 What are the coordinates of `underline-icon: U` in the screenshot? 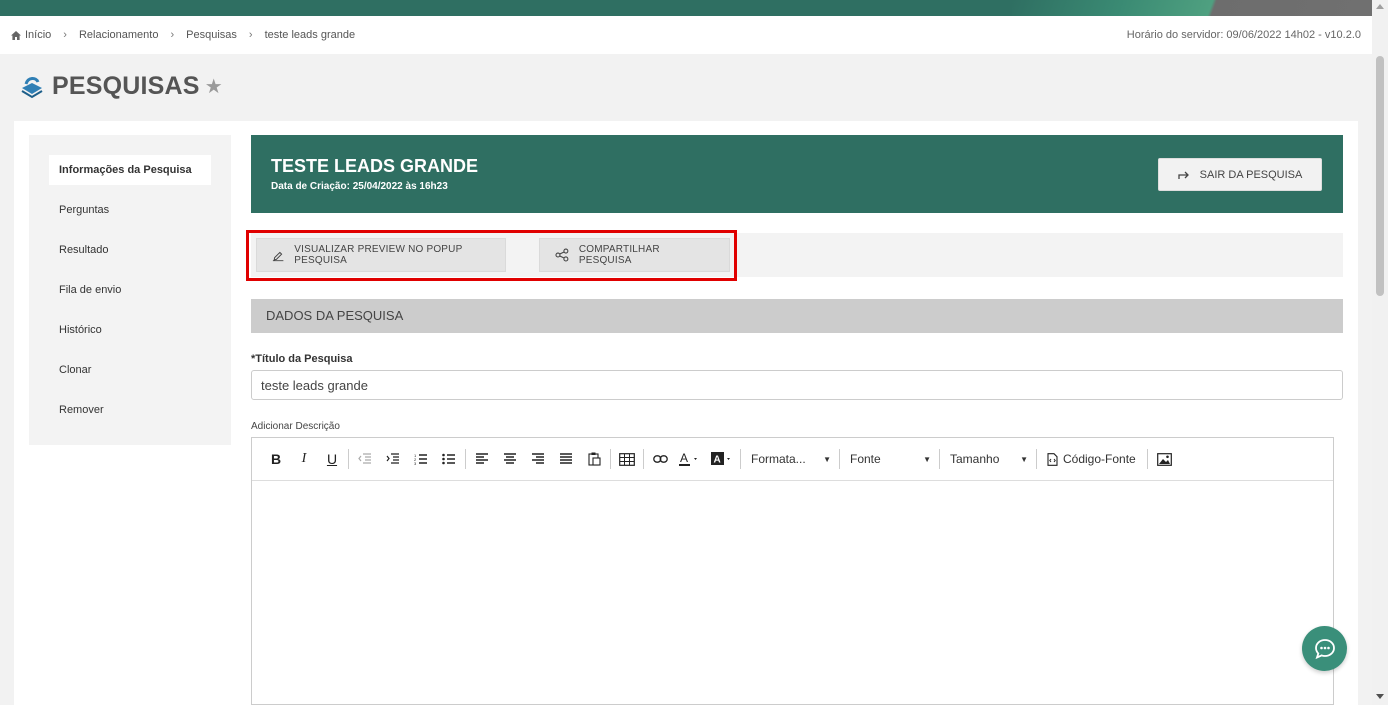 It's located at (332, 459).